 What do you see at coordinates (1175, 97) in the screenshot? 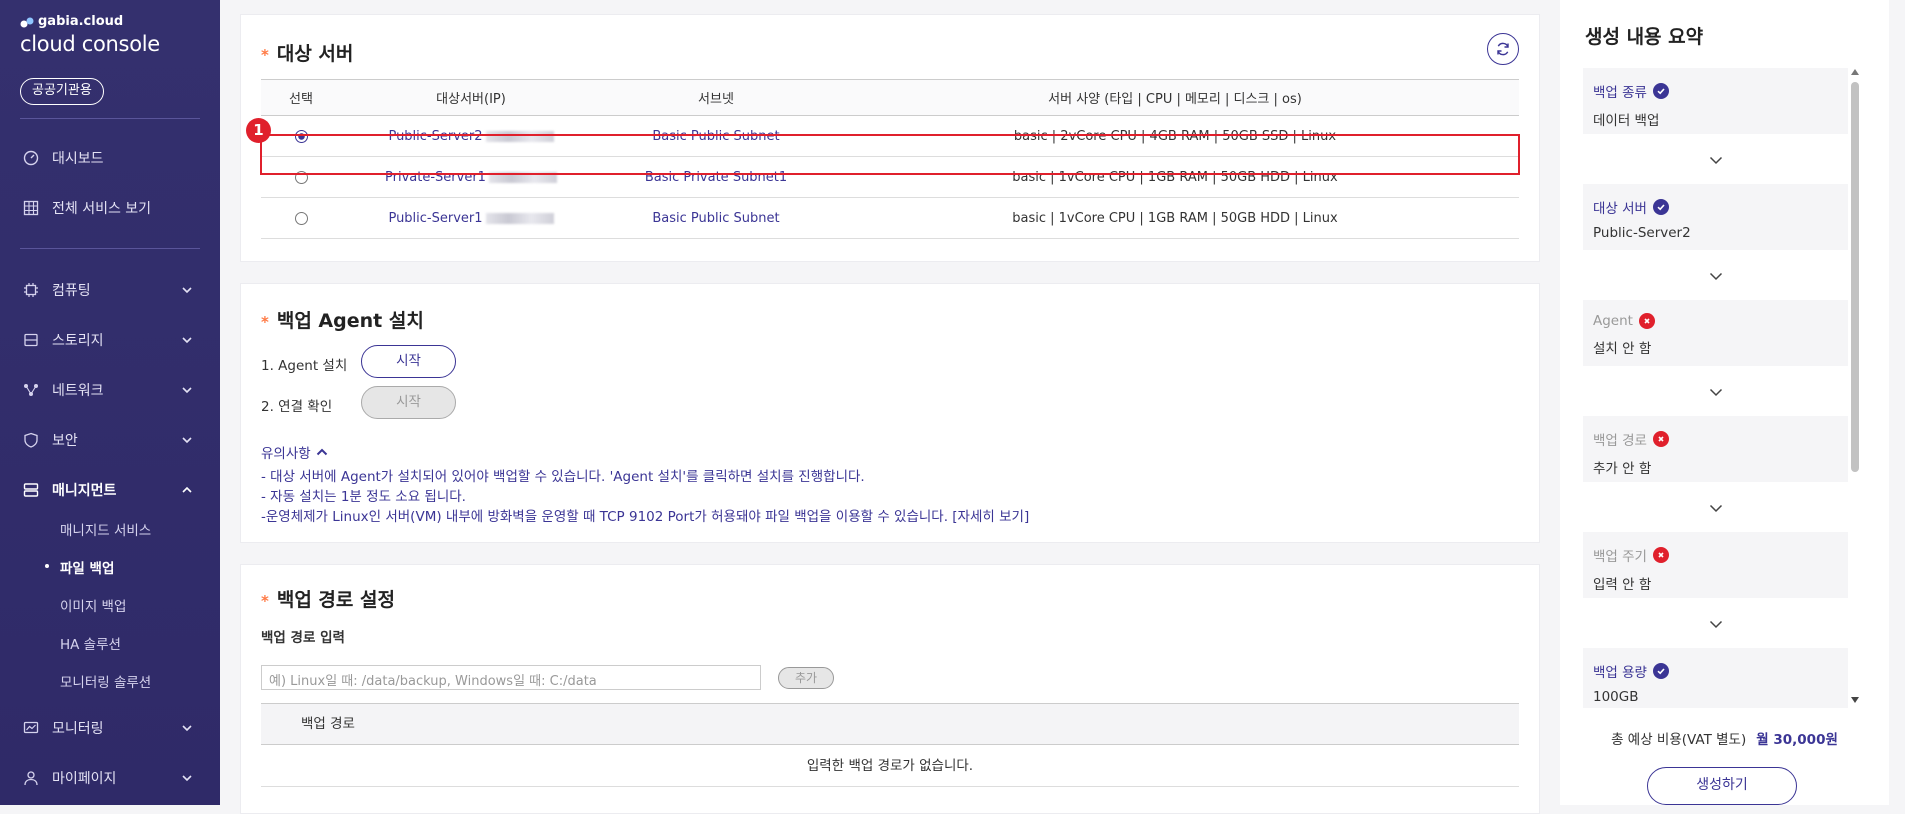
I see `col-spec: 서버 사양 (타입 | CPU | 메모리 | 디스크 | os)` at bounding box center [1175, 97].